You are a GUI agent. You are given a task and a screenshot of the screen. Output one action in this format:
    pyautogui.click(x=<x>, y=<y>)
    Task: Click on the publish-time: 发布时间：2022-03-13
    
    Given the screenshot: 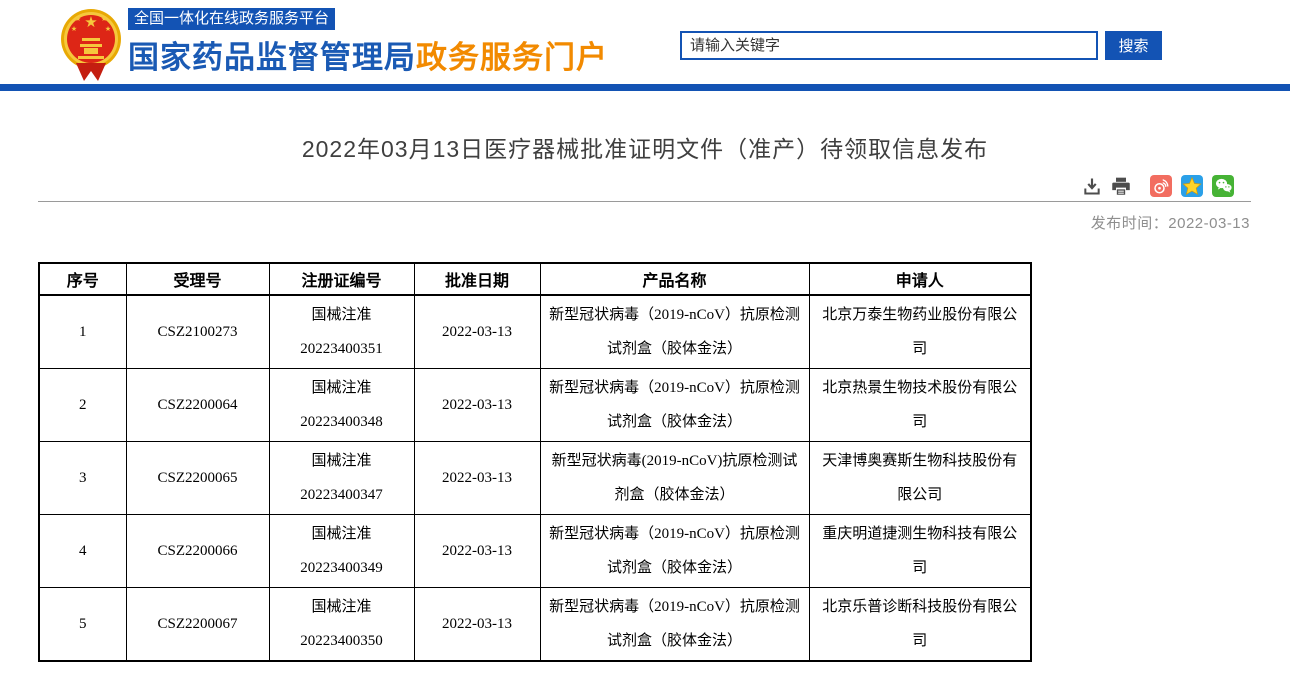 What is the action you would take?
    pyautogui.click(x=1170, y=222)
    